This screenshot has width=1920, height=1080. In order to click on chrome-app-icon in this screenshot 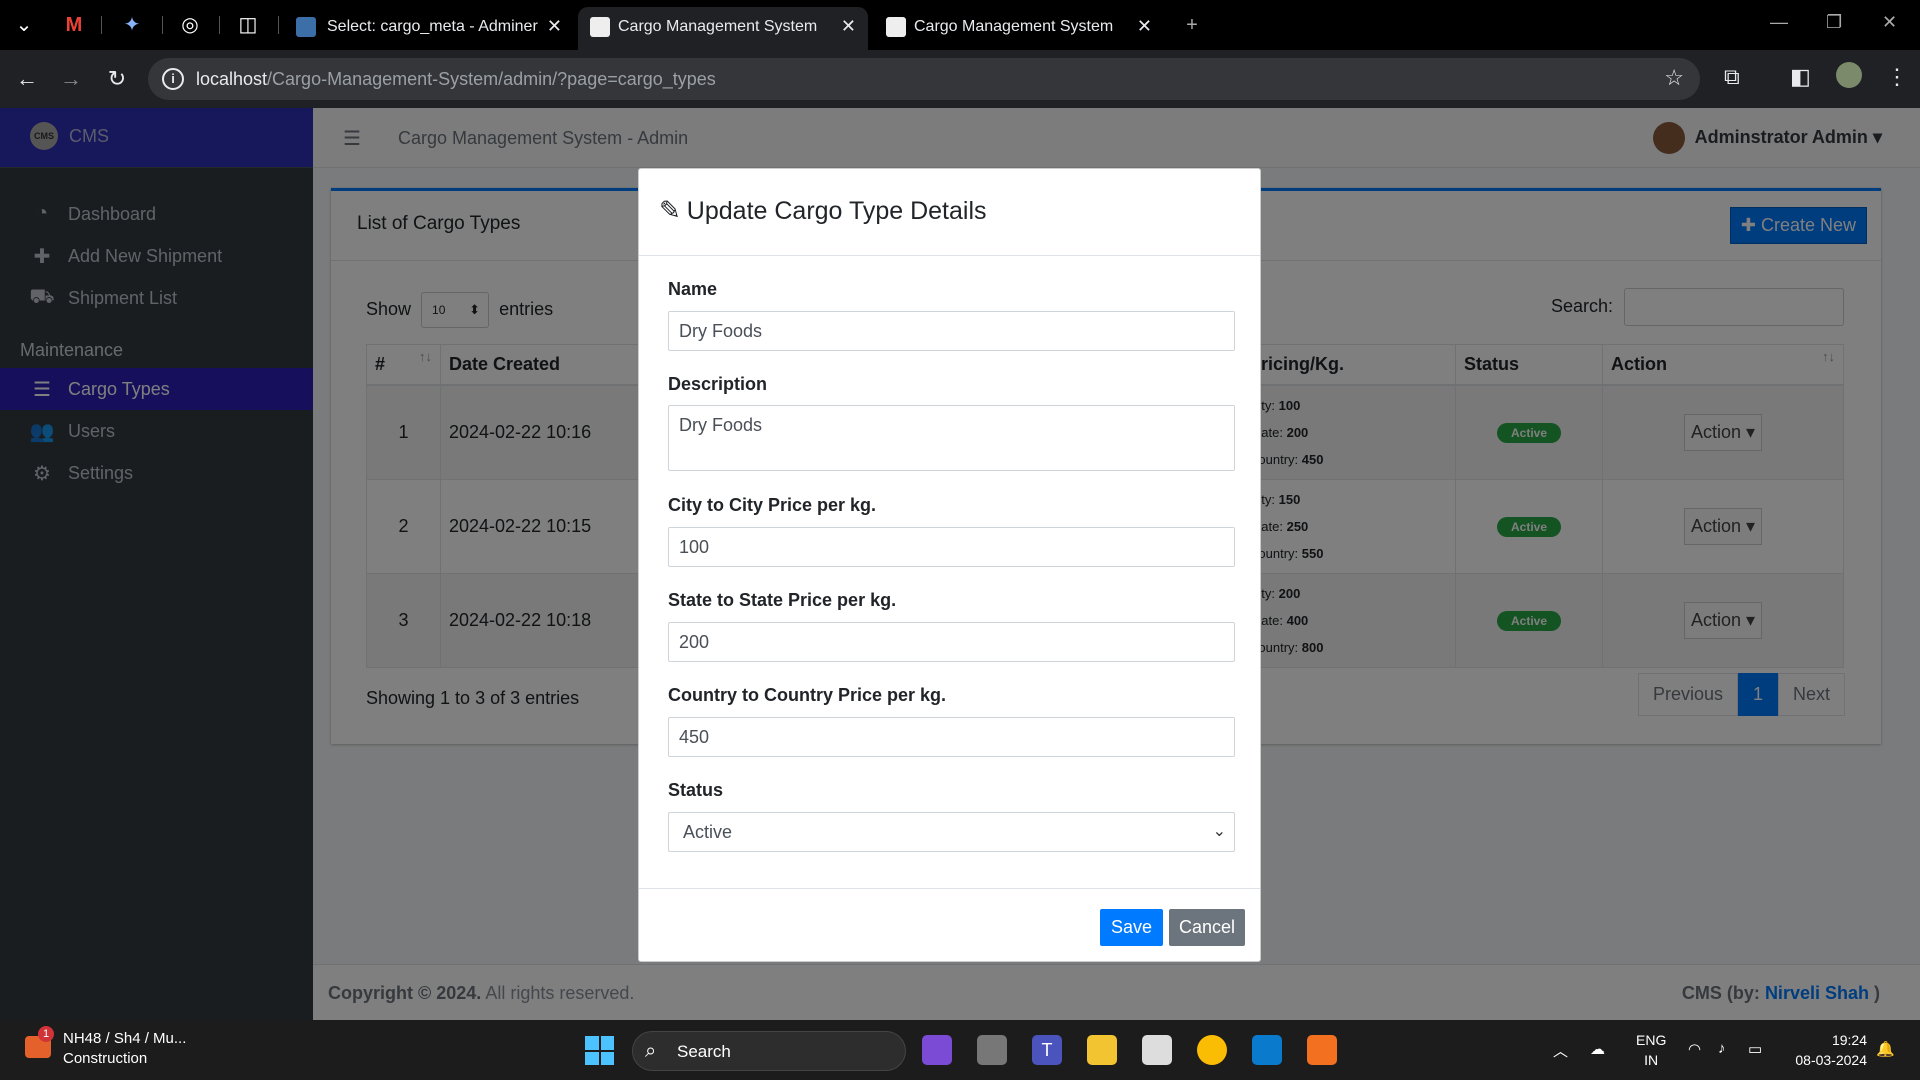, I will do `click(1212, 1050)`.